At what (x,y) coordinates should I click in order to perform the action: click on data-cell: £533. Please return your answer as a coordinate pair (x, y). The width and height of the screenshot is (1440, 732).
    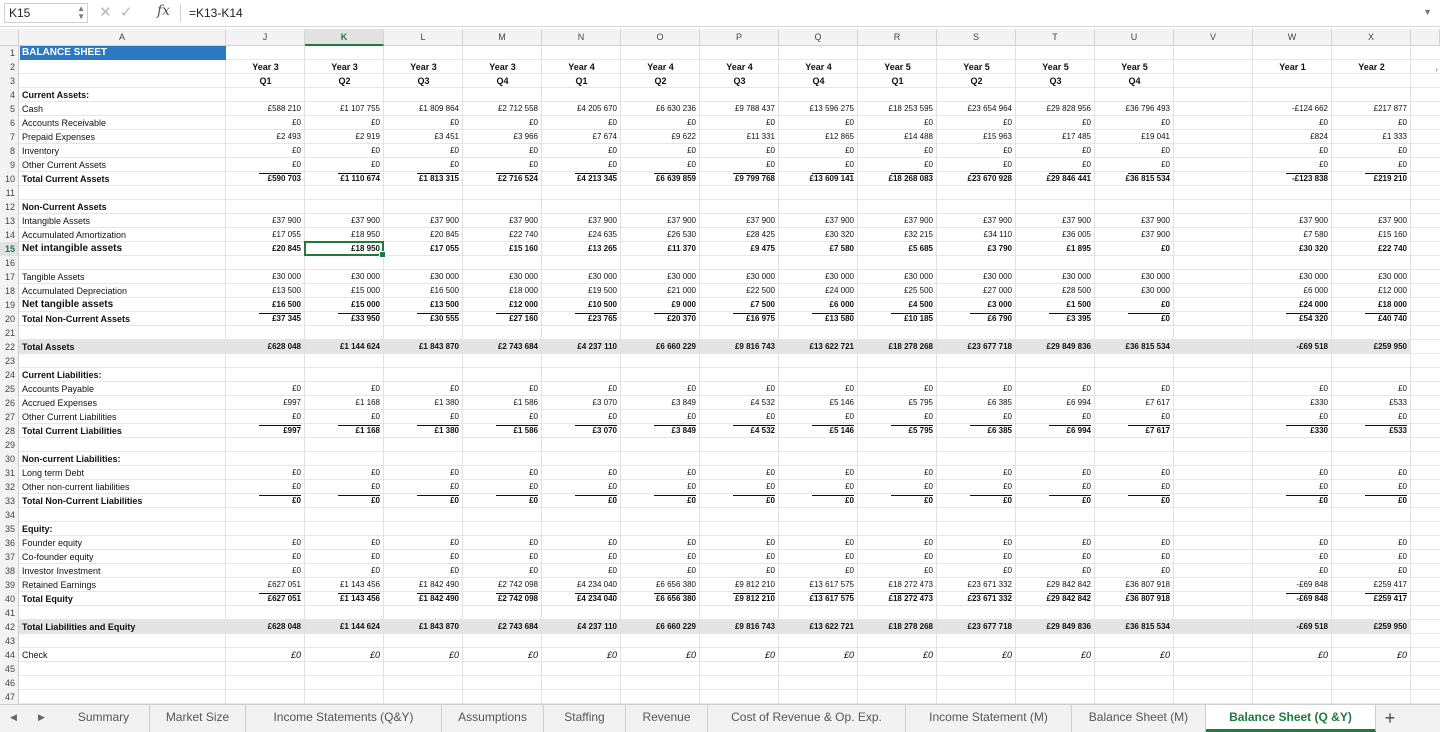
    Looking at the image, I should click on (1371, 403).